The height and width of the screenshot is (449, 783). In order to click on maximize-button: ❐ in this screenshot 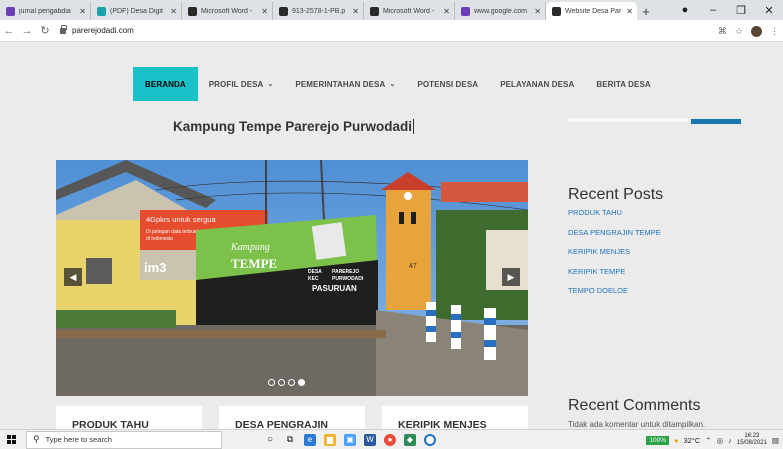, I will do `click(741, 10)`.